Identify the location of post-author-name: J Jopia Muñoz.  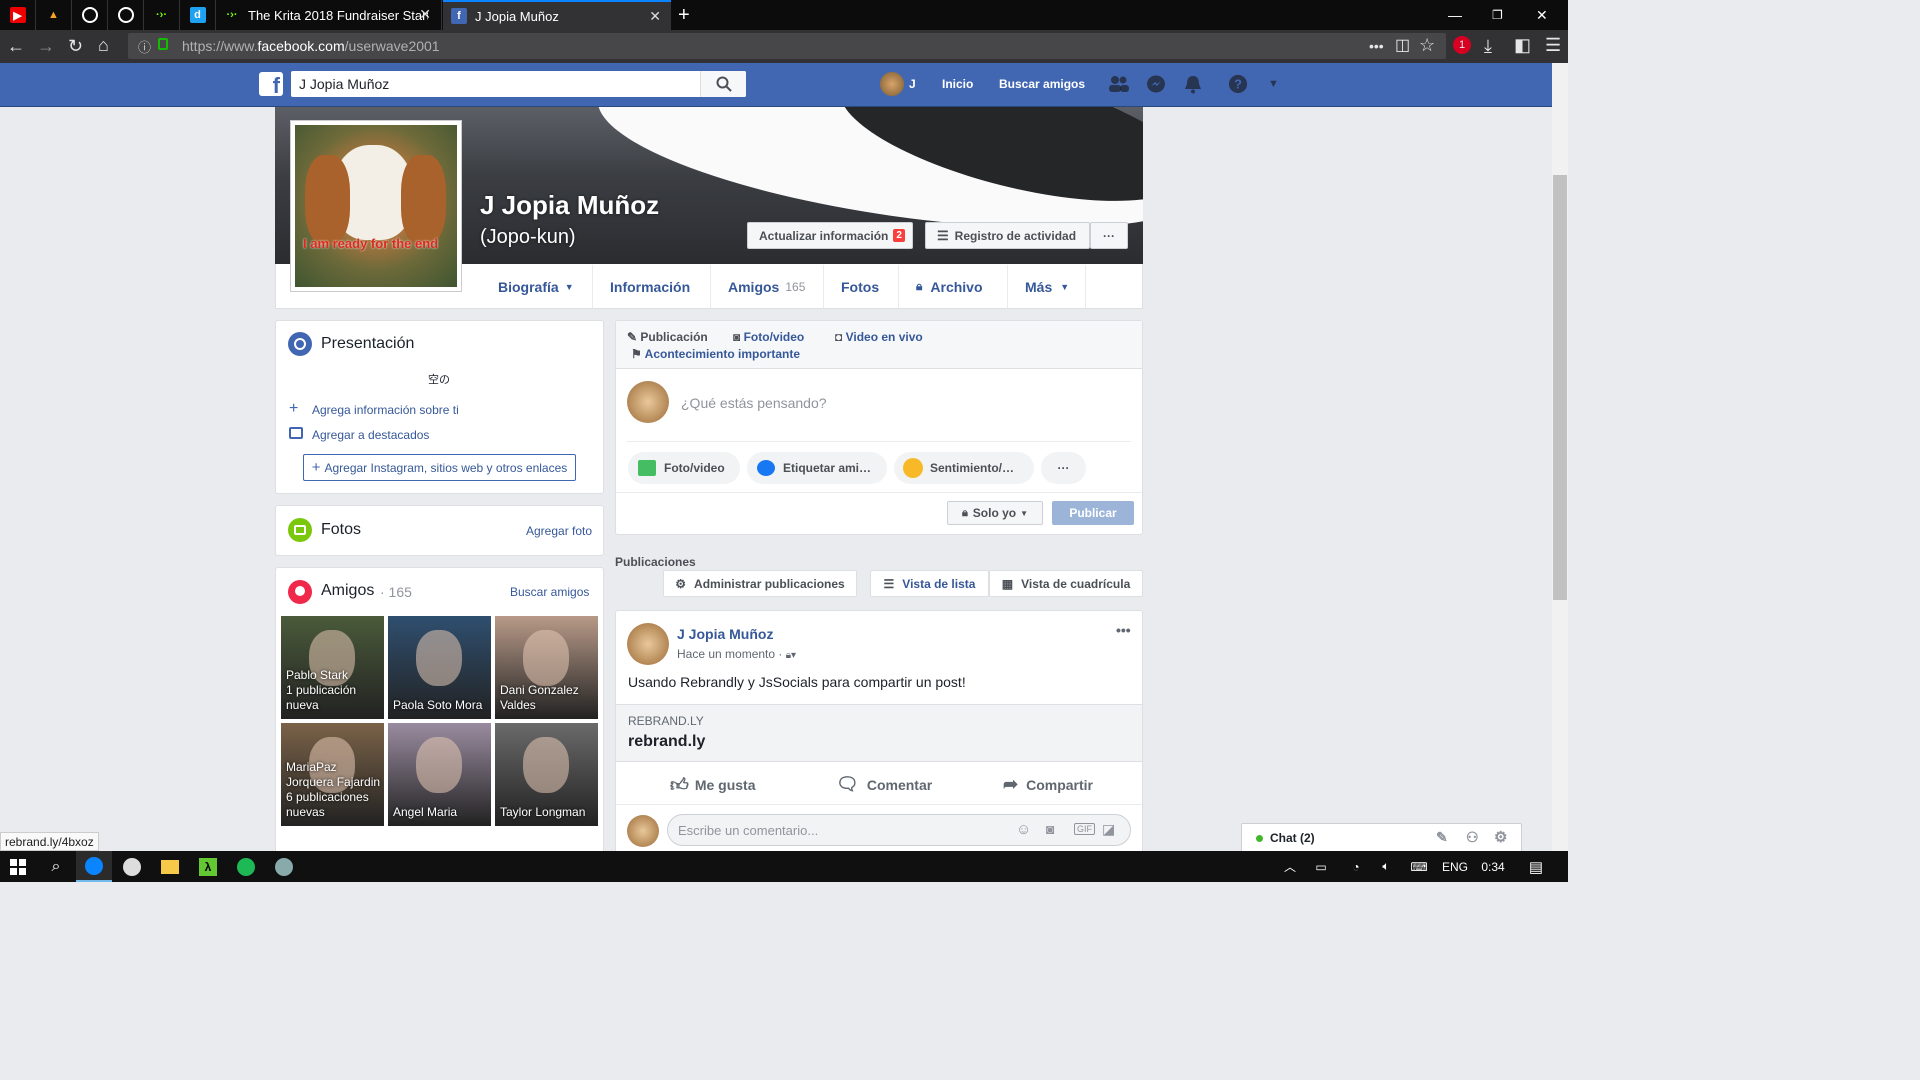
(725, 634).